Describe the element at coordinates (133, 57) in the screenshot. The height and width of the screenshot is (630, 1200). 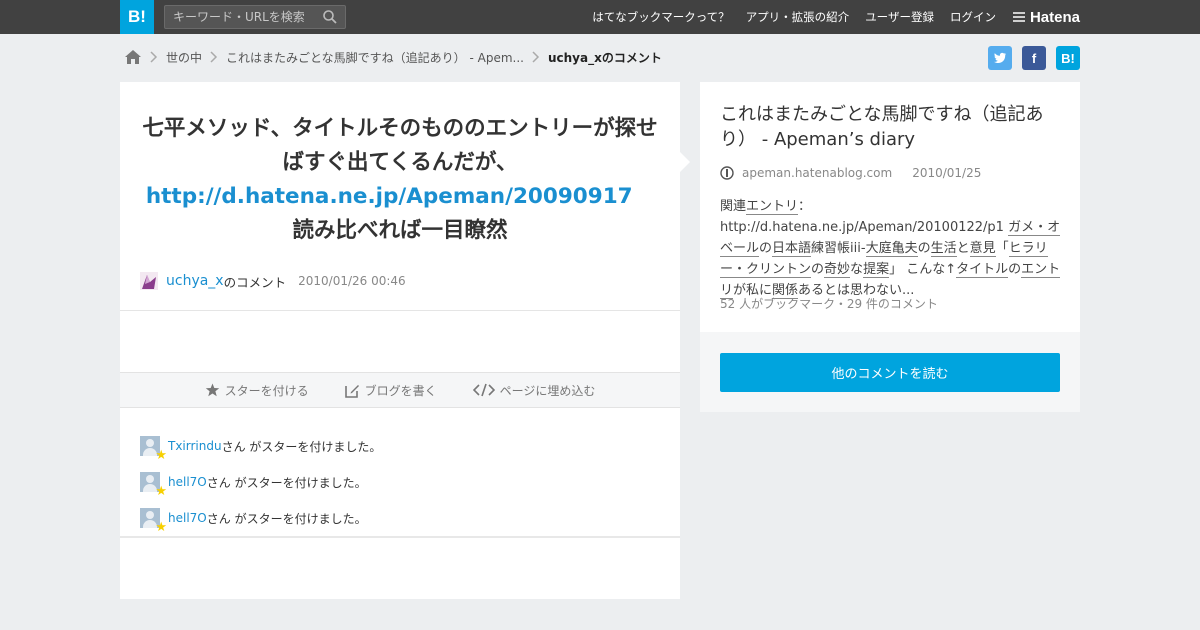
I see `home-icon` at that location.